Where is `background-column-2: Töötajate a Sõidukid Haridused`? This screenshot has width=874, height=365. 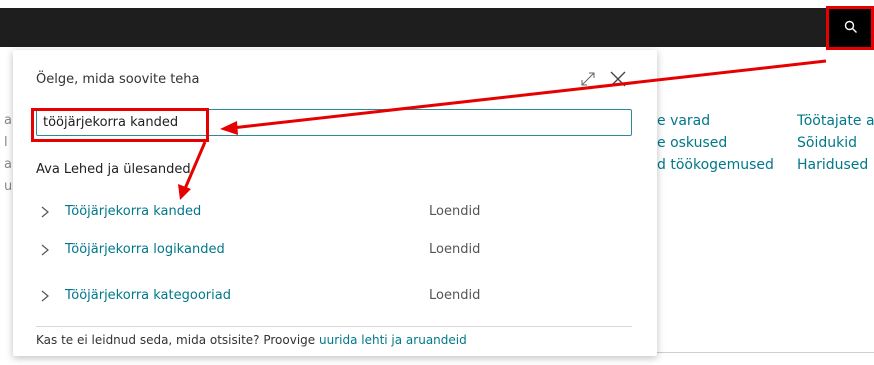 background-column-2: Töötajate a Sõidukid Haridused is located at coordinates (835, 143).